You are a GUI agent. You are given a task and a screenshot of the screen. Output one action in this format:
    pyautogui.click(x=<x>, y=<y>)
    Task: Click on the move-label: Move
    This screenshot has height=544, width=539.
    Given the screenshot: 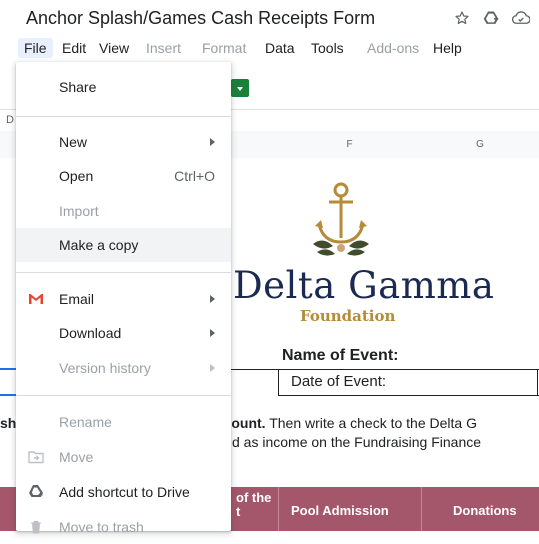 What is the action you would take?
    pyautogui.click(x=76, y=457)
    